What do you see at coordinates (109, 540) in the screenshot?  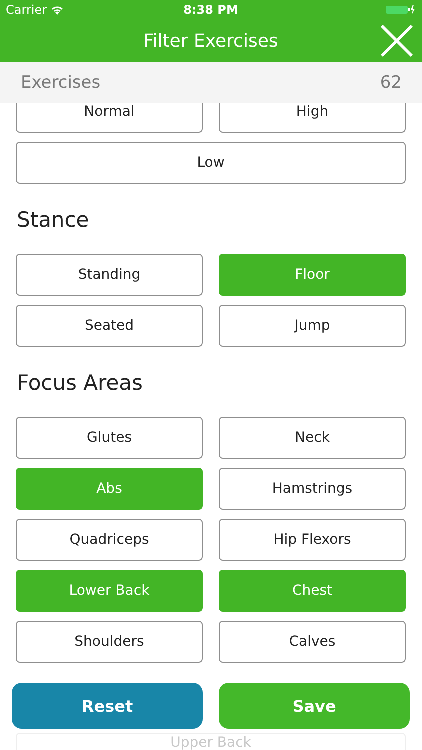 I see `filter-option: Quadriceps` at bounding box center [109, 540].